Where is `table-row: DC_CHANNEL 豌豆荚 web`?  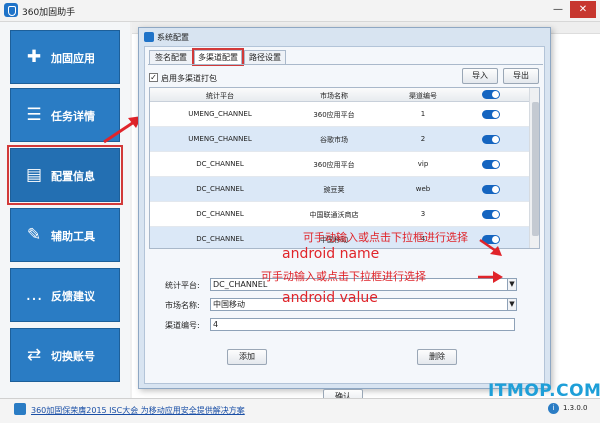 table-row: DC_CHANNEL 豌豆荚 web is located at coordinates (339, 189).